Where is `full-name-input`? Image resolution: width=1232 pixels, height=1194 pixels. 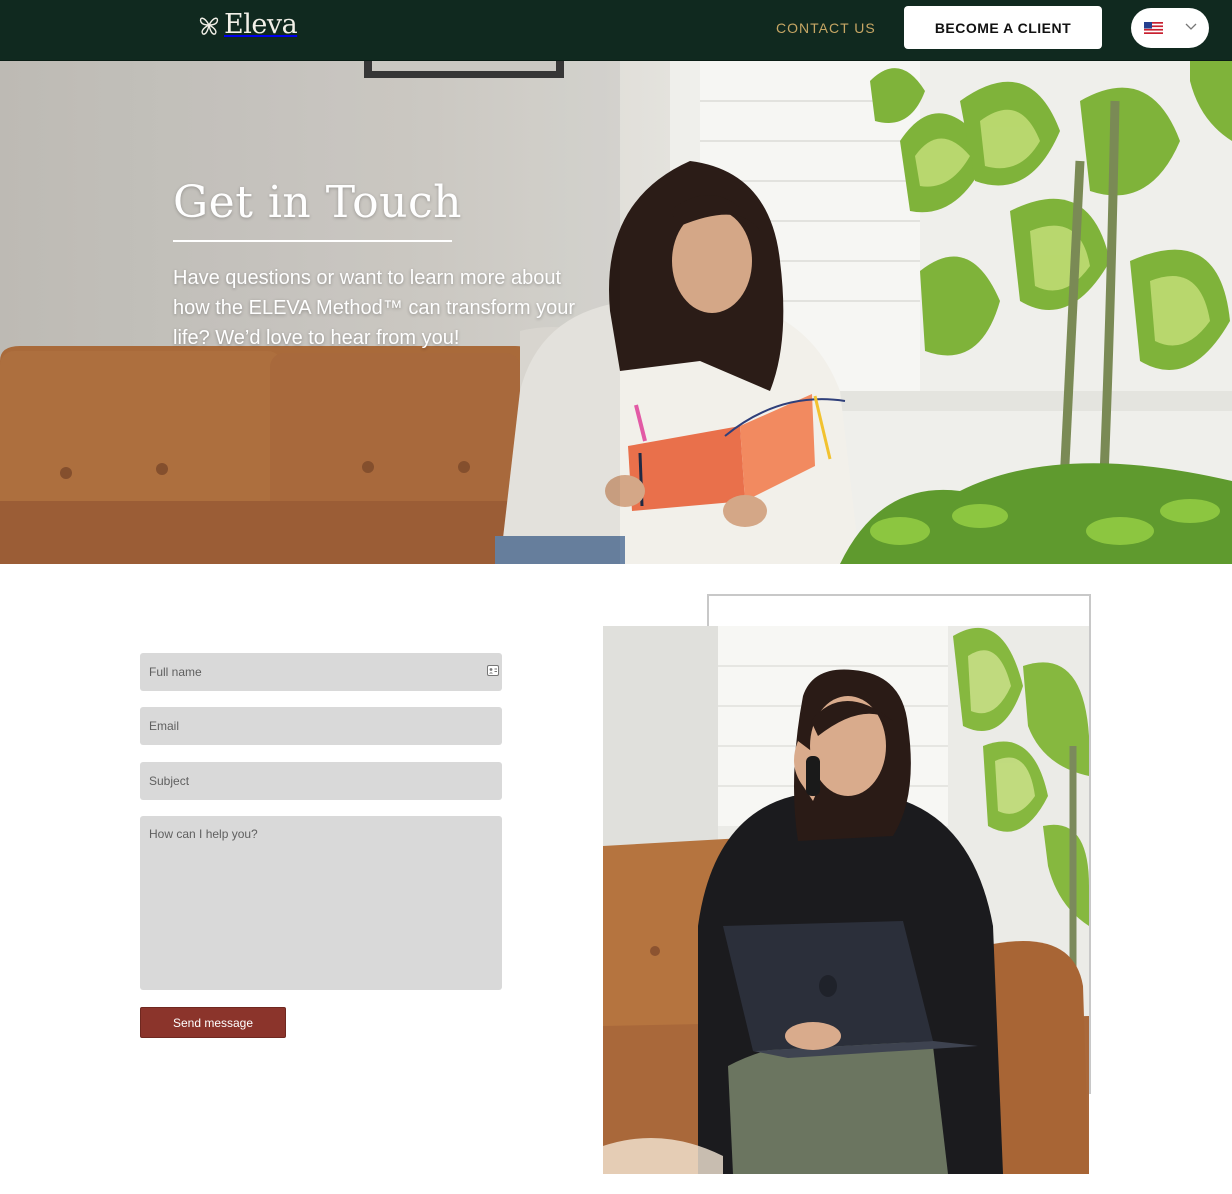
full-name-input is located at coordinates (321, 672).